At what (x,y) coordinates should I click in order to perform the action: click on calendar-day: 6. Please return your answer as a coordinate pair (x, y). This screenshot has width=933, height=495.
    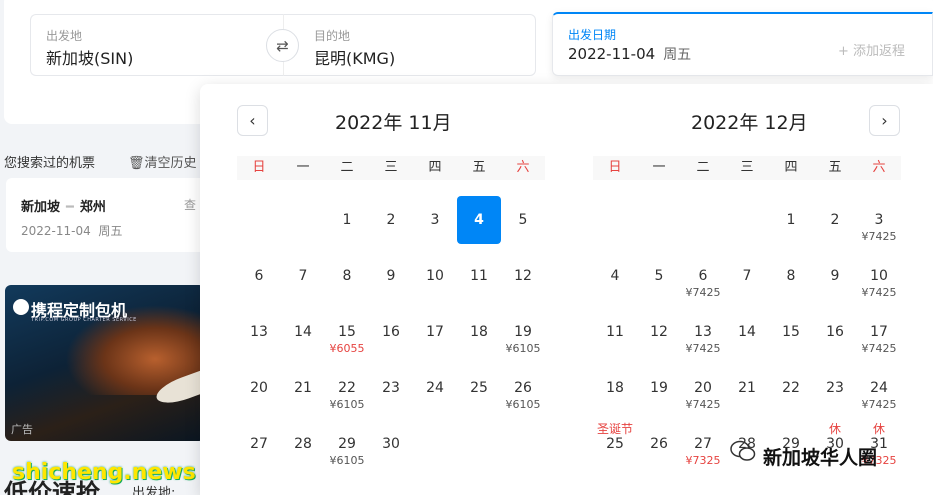
    Looking at the image, I should click on (259, 276).